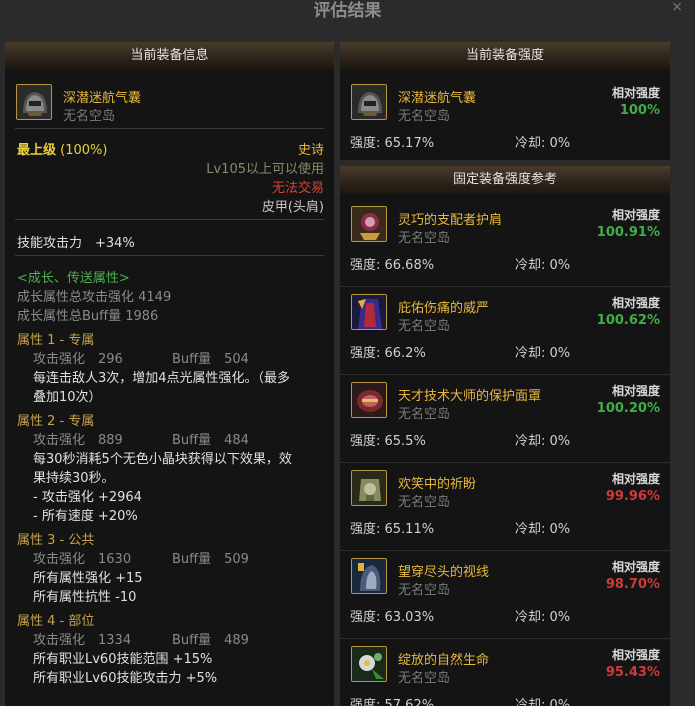  What do you see at coordinates (210, 359) in the screenshot?
I see `attr-1-buff: Buff量 504` at bounding box center [210, 359].